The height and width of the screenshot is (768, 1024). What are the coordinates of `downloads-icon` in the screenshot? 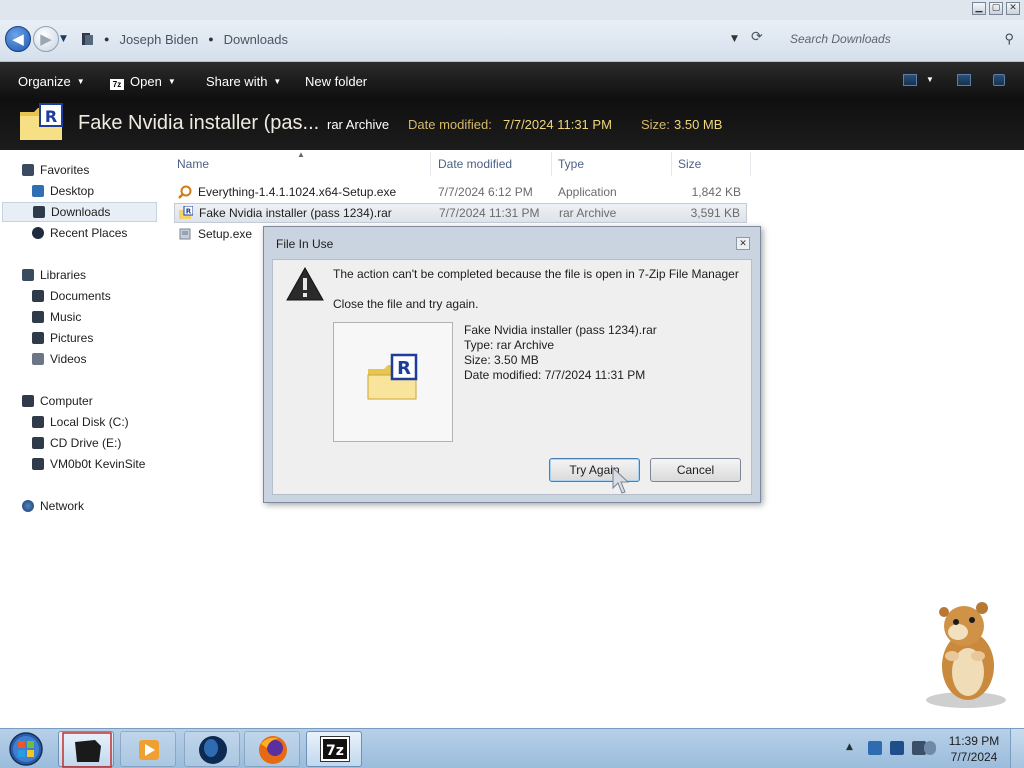 It's located at (39, 212).